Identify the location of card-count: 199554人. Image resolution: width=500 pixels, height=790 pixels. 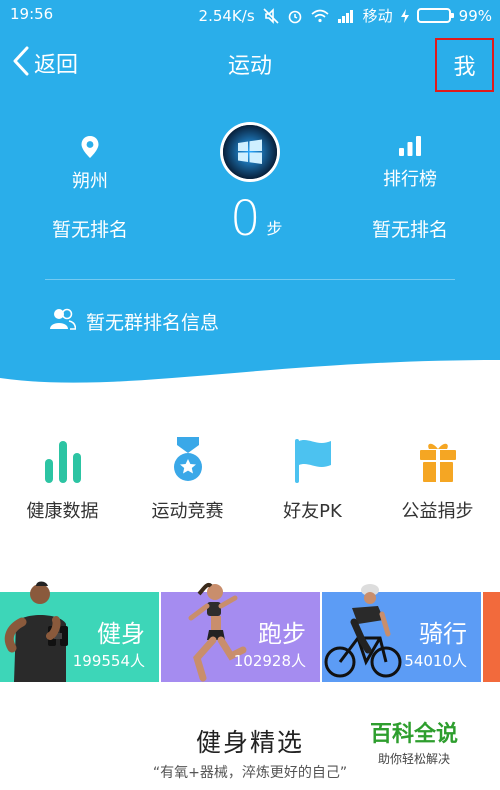
(108, 661).